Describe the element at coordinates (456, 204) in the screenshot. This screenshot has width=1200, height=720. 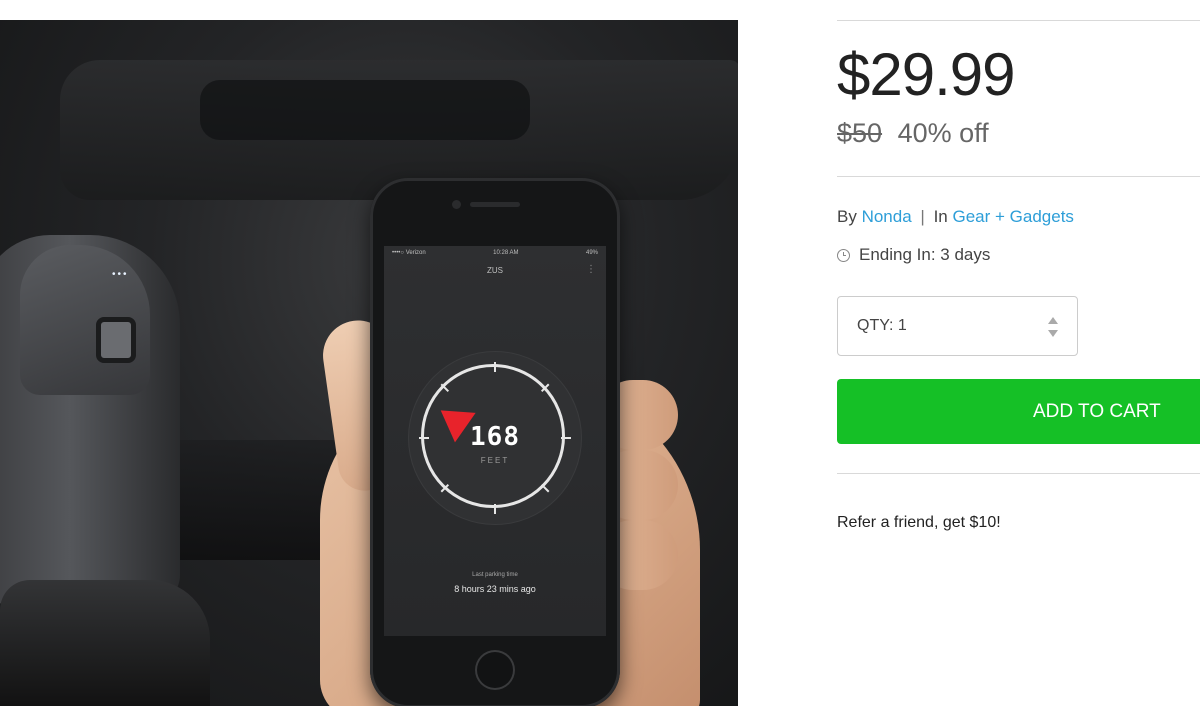
I see `phone-camera` at that location.